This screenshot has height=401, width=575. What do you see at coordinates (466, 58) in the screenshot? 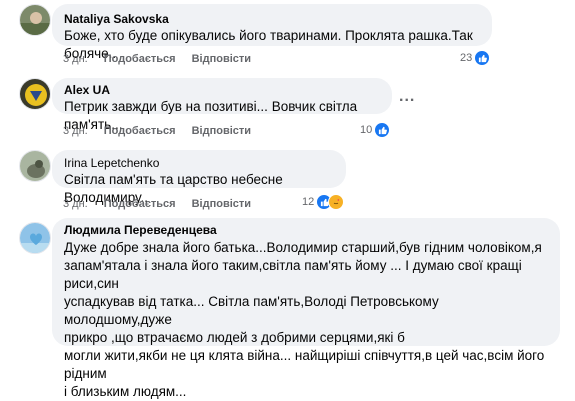
I see `reaction-number: 23` at bounding box center [466, 58].